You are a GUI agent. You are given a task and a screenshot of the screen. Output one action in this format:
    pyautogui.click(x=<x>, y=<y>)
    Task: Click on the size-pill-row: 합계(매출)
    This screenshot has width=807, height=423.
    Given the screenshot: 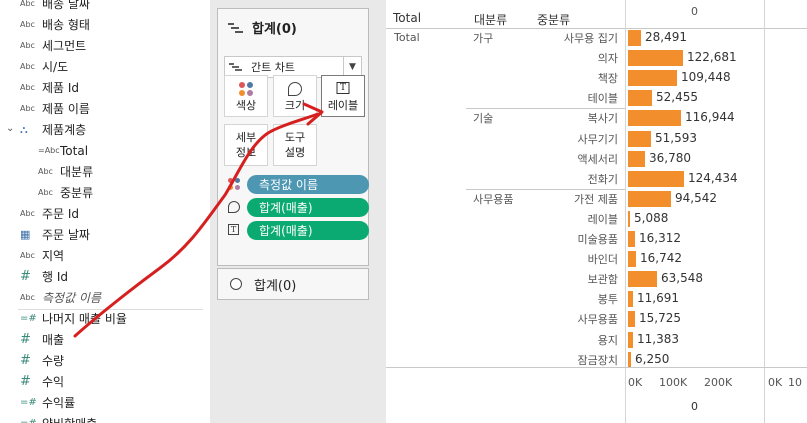 What is the action you would take?
    pyautogui.click(x=298, y=207)
    